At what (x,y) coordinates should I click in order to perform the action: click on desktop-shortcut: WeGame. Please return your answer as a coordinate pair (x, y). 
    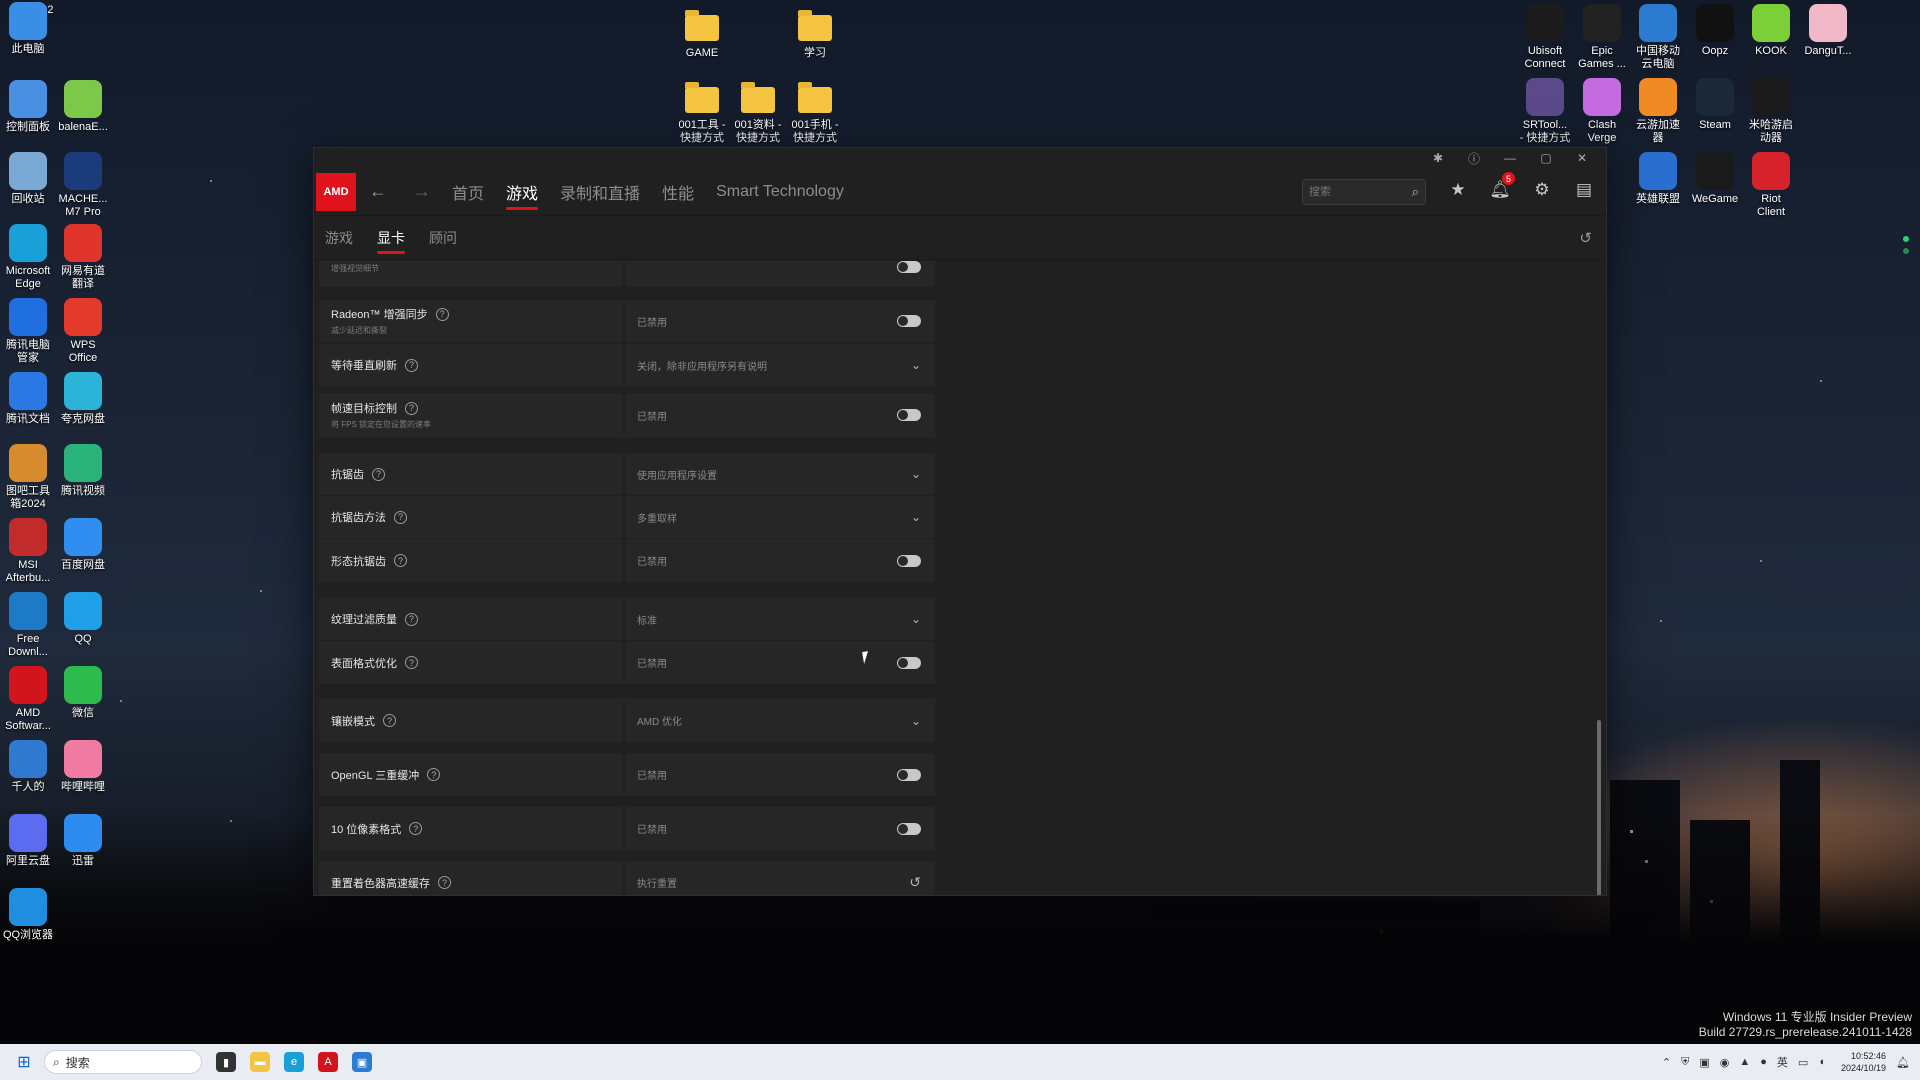
    Looking at the image, I should click on (1715, 179).